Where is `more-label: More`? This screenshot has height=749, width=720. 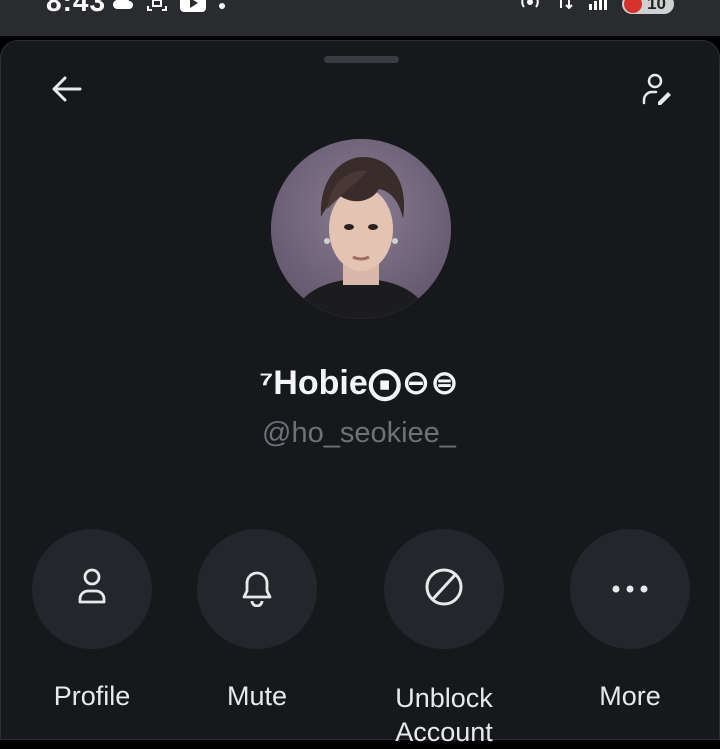
more-label: More is located at coordinates (630, 696).